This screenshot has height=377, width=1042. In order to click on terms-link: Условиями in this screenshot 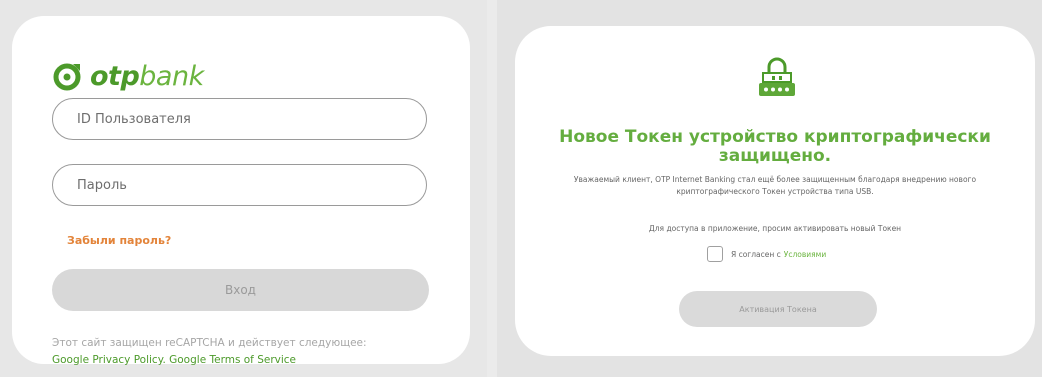, I will do `click(805, 254)`.